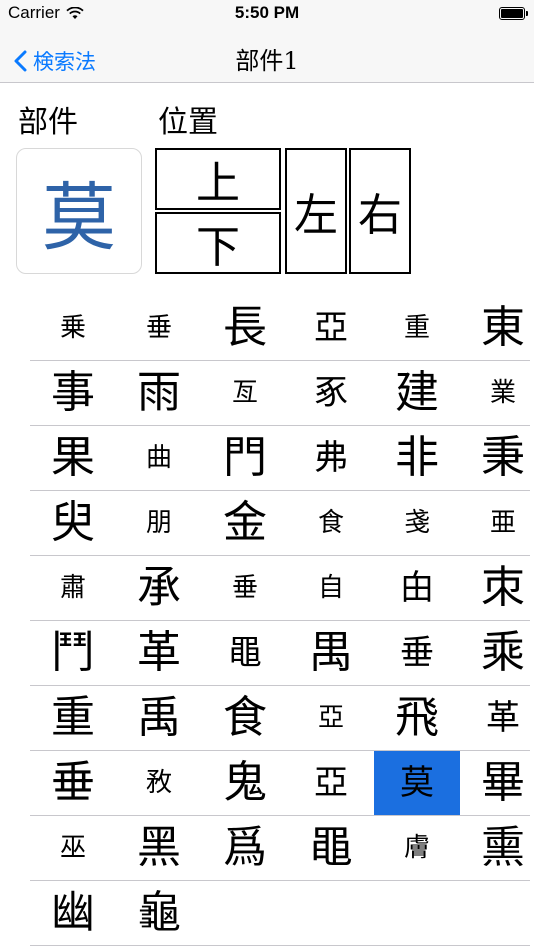  What do you see at coordinates (245, 328) in the screenshot?
I see `component-cell: 長` at bounding box center [245, 328].